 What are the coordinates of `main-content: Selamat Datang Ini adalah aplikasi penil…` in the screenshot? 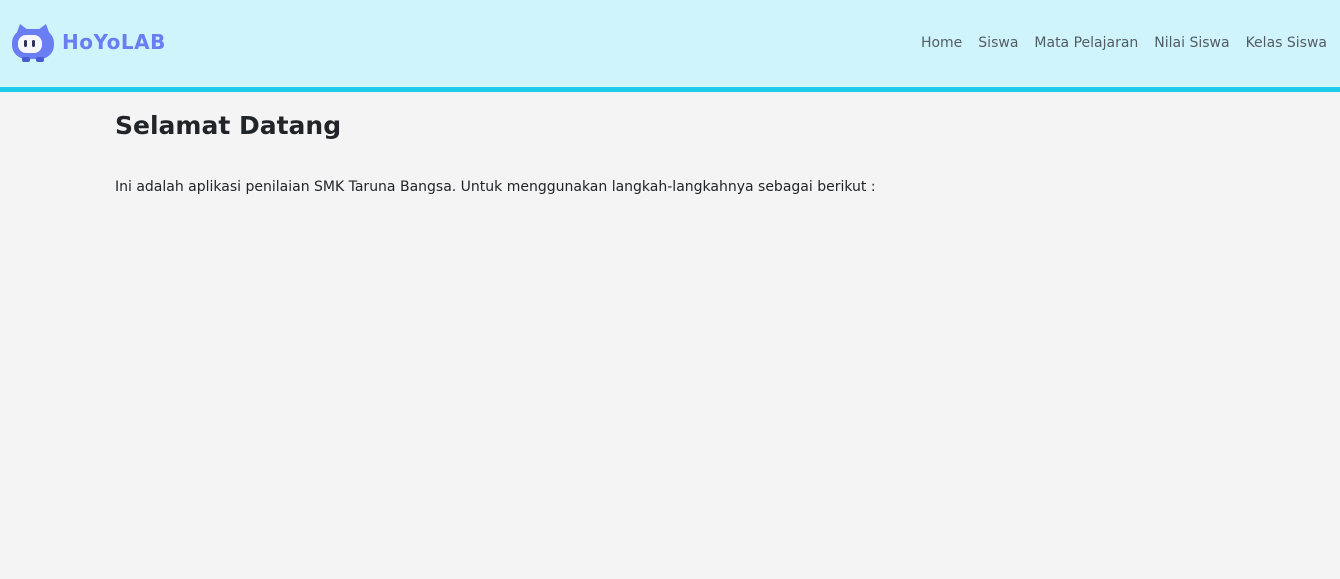 It's located at (665, 152).